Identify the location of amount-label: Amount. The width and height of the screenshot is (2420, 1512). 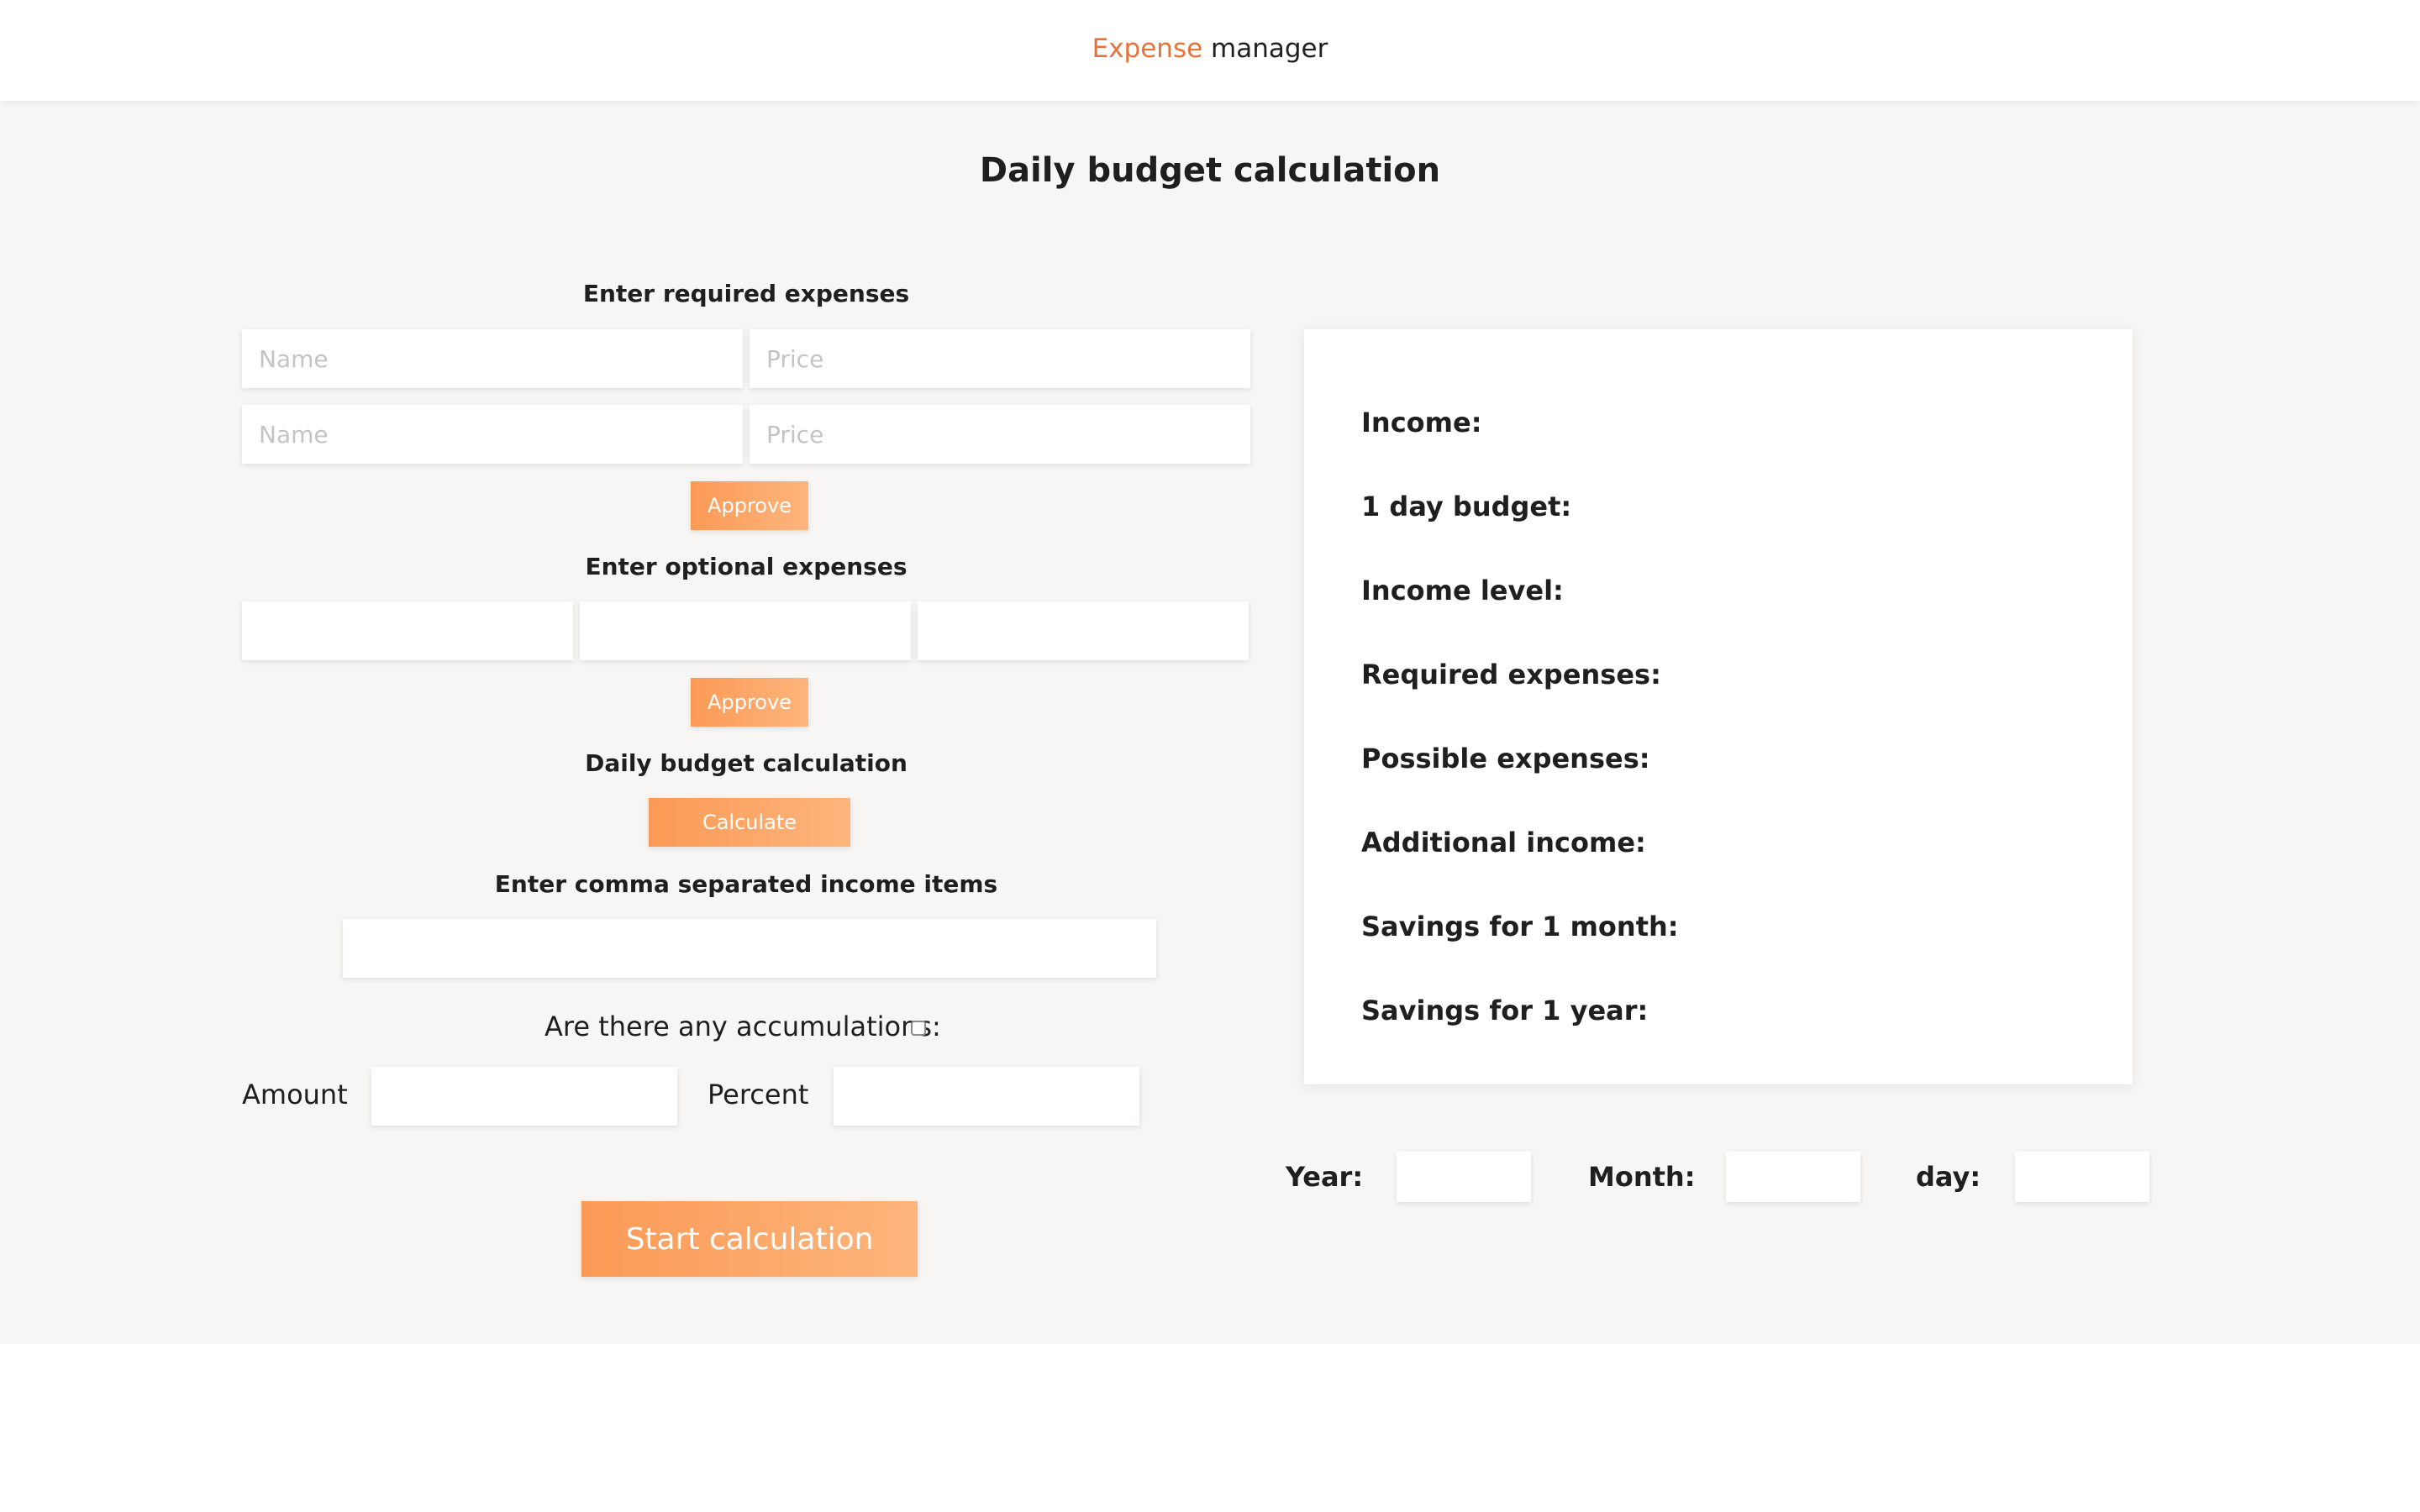
(295, 1094).